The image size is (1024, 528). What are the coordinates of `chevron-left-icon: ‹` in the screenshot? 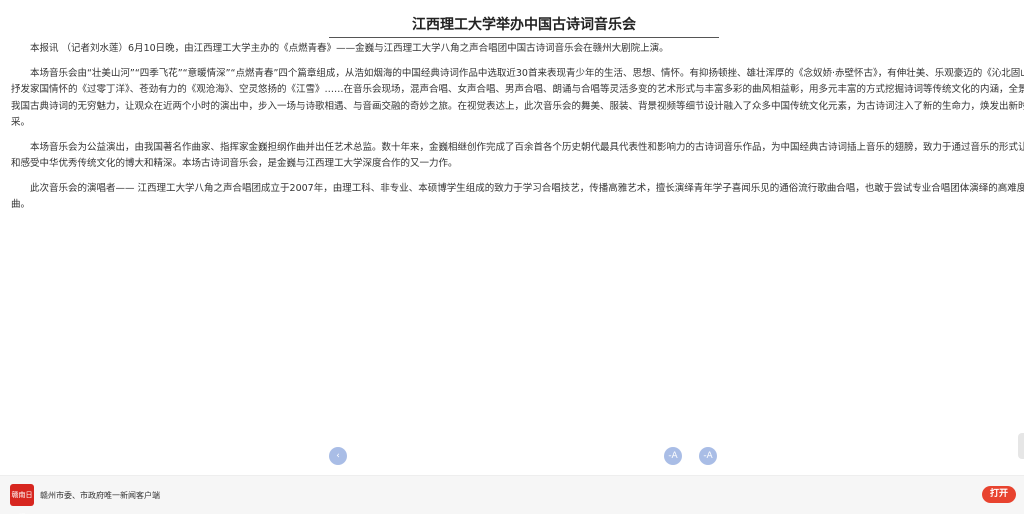 It's located at (338, 456).